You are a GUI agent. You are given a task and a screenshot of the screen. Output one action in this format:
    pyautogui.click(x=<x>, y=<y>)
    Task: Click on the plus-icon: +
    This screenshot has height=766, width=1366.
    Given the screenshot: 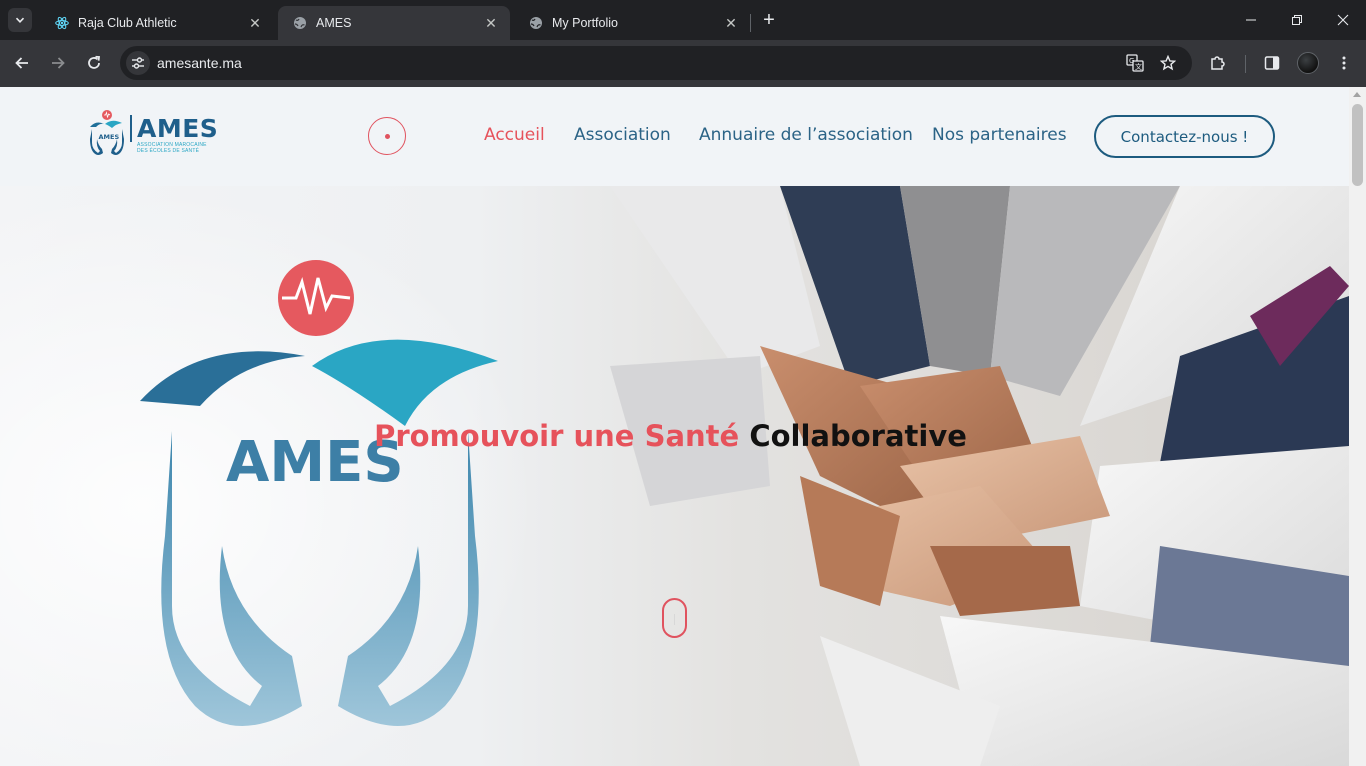 What is the action you would take?
    pyautogui.click(x=769, y=19)
    